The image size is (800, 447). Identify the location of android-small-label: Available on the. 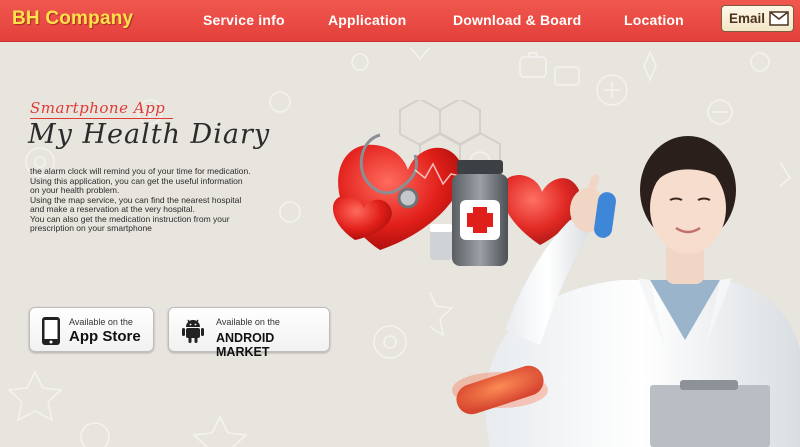
(248, 322).